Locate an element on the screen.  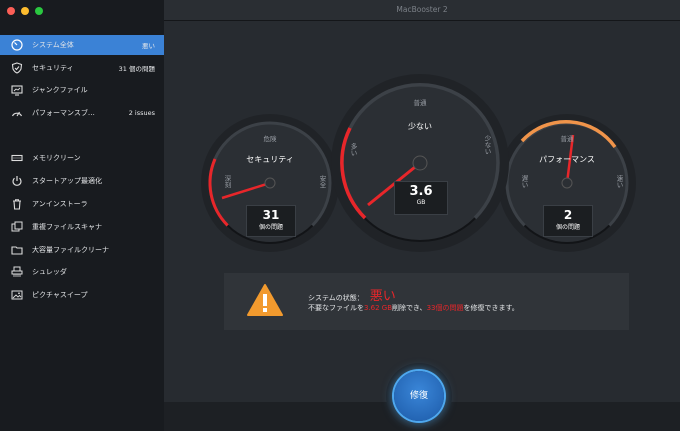
sidebar-item-badge: 31 個の問題 is located at coordinates (136, 69).